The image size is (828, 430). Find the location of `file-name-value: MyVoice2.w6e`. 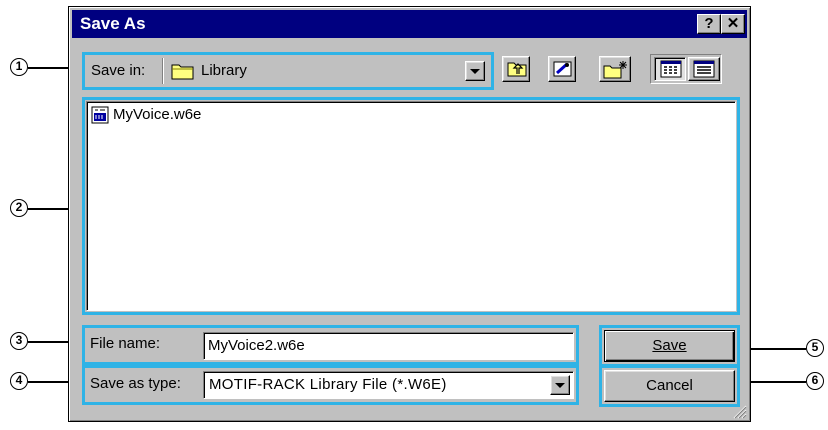

file-name-value: MyVoice2.w6e is located at coordinates (256, 345).